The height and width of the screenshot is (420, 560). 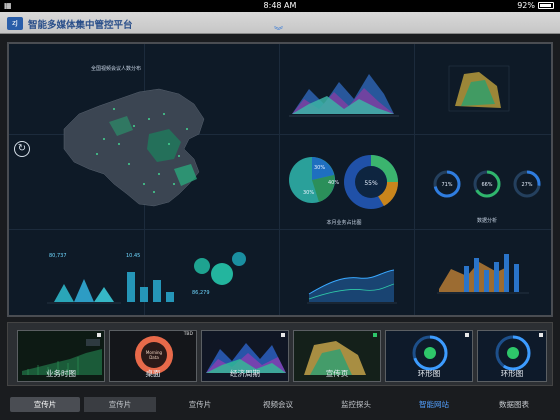 I want to click on tab-video-conference: 视频会议, so click(x=278, y=404).